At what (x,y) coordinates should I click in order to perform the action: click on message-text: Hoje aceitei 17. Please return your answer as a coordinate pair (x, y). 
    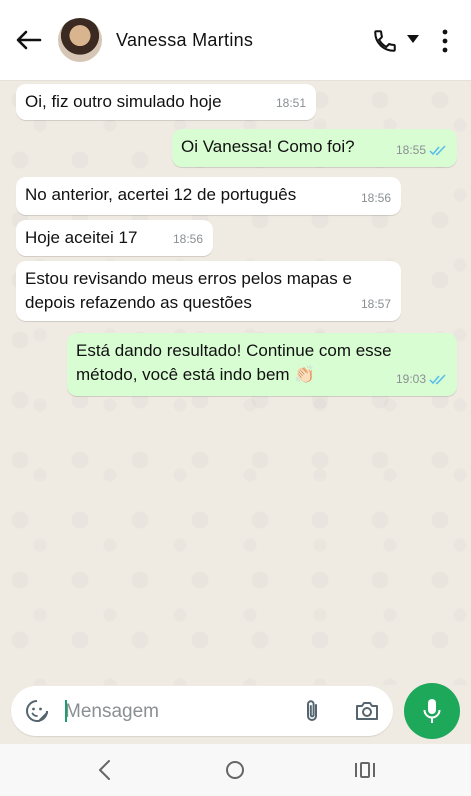
    Looking at the image, I should click on (81, 237).